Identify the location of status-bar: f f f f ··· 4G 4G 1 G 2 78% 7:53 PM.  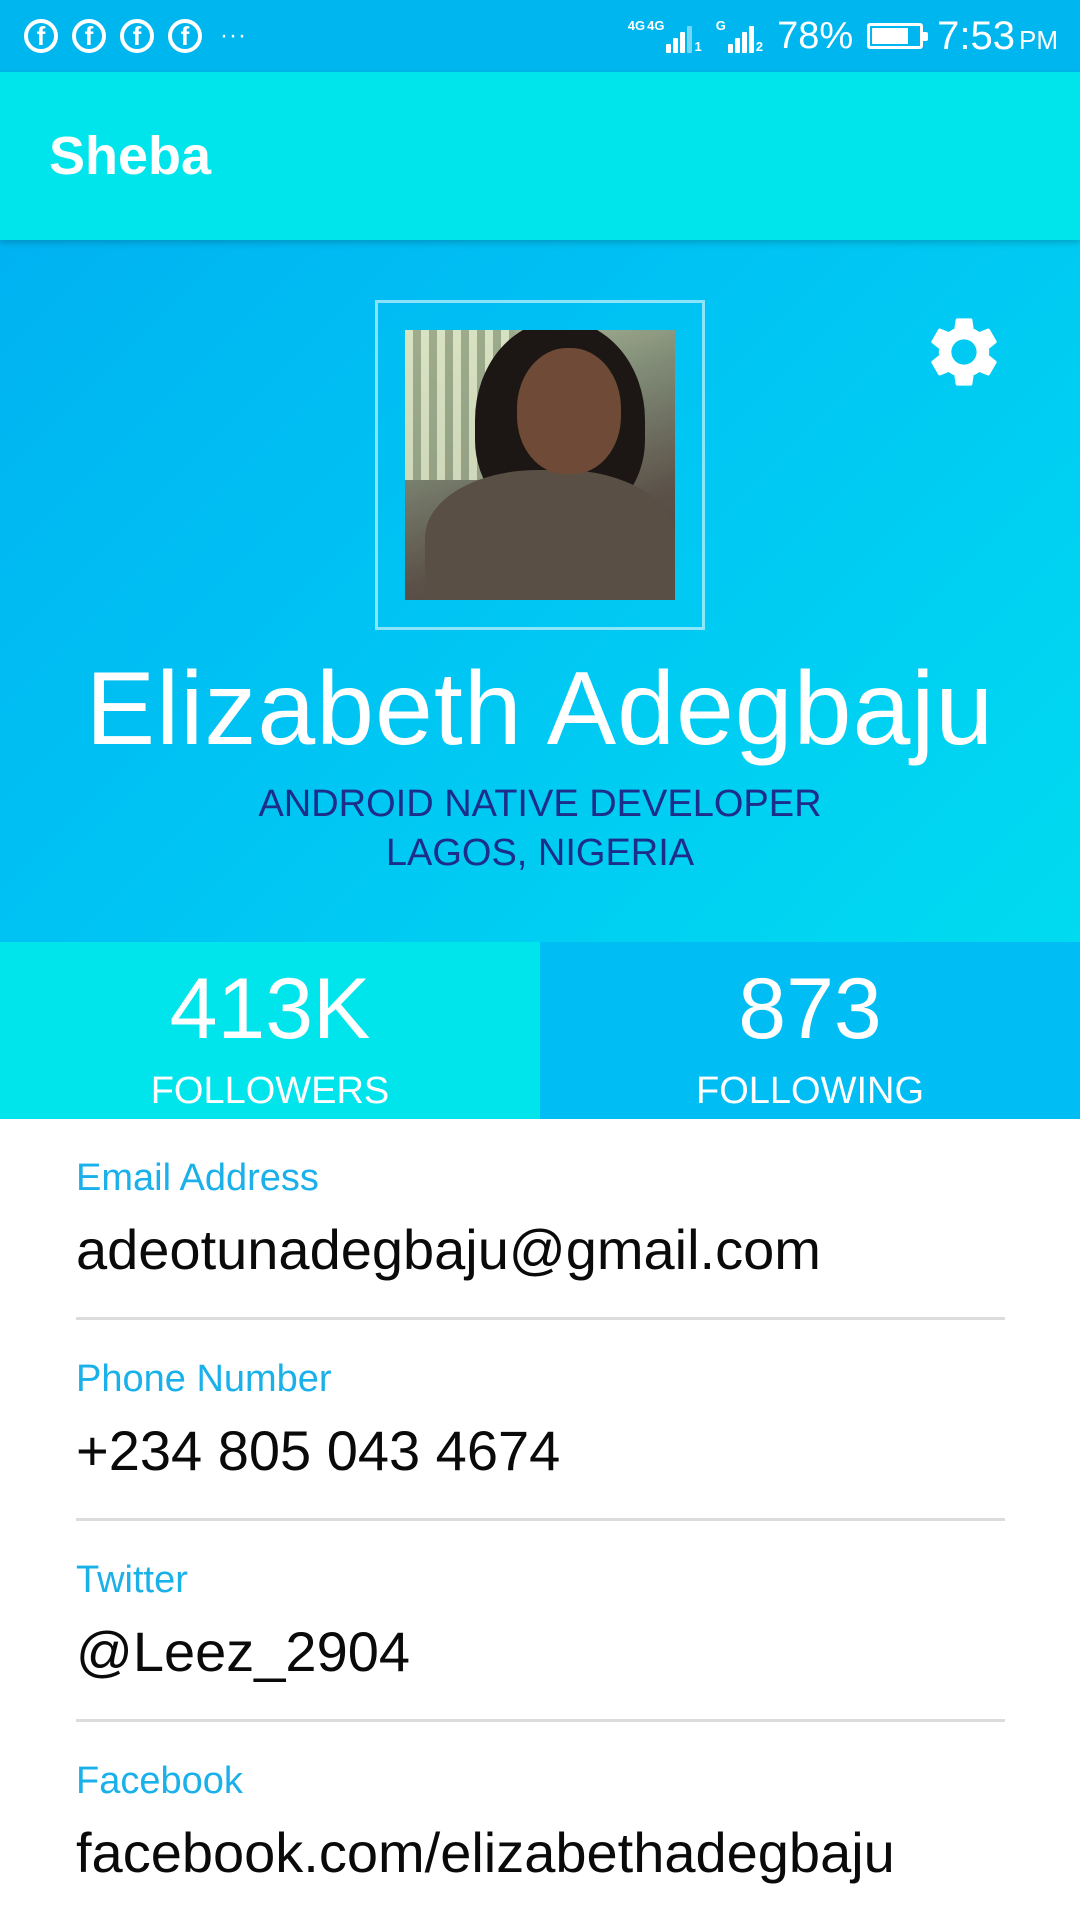
(540, 36).